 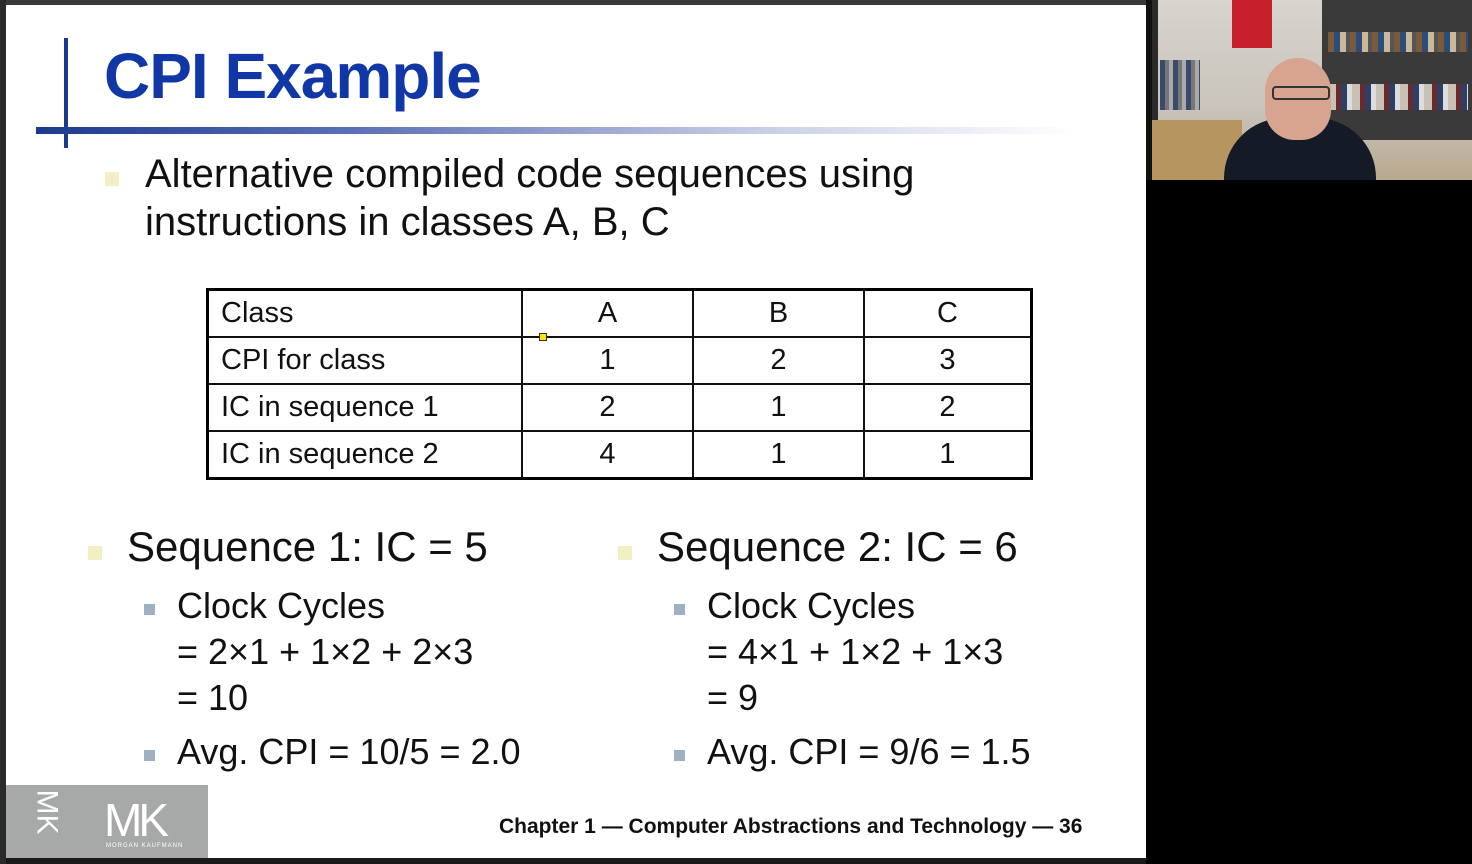 What do you see at coordinates (307, 546) in the screenshot?
I see `sequence-1-heading: Sequence 1: IC = 5` at bounding box center [307, 546].